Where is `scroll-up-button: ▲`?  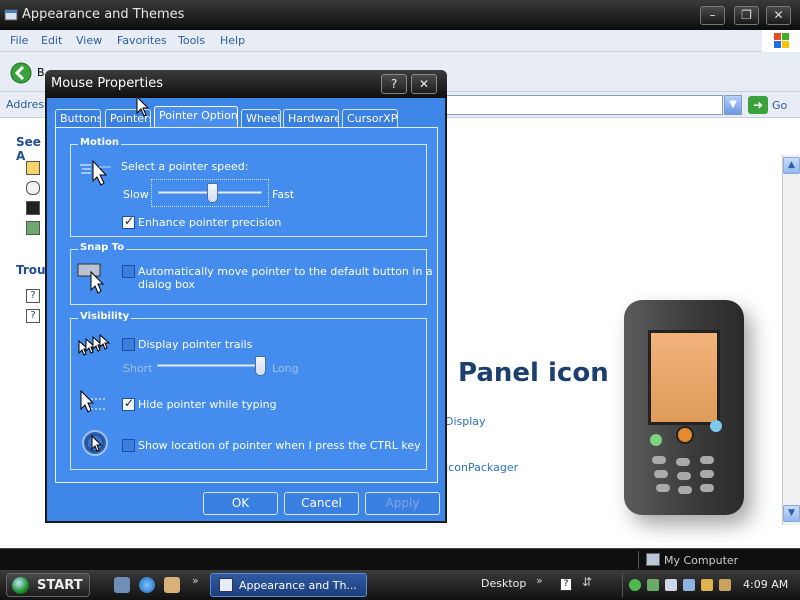
scroll-up-button: ▲ is located at coordinates (791, 165).